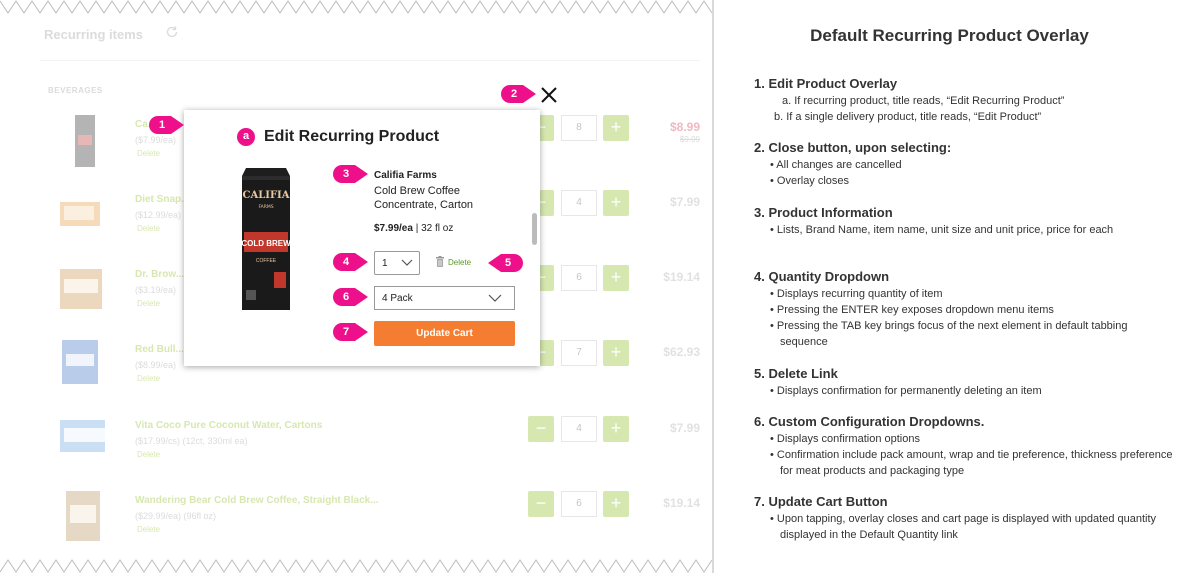 The height and width of the screenshot is (573, 1185). I want to click on callout-6: 6, so click(350, 297).